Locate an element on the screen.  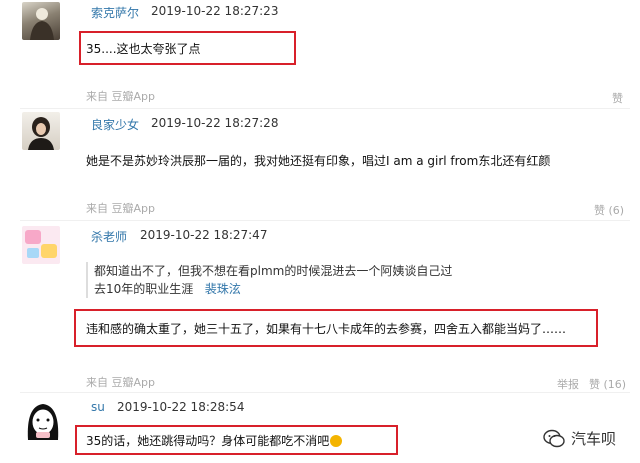
wechat-icon is located at coordinates (554, 438).